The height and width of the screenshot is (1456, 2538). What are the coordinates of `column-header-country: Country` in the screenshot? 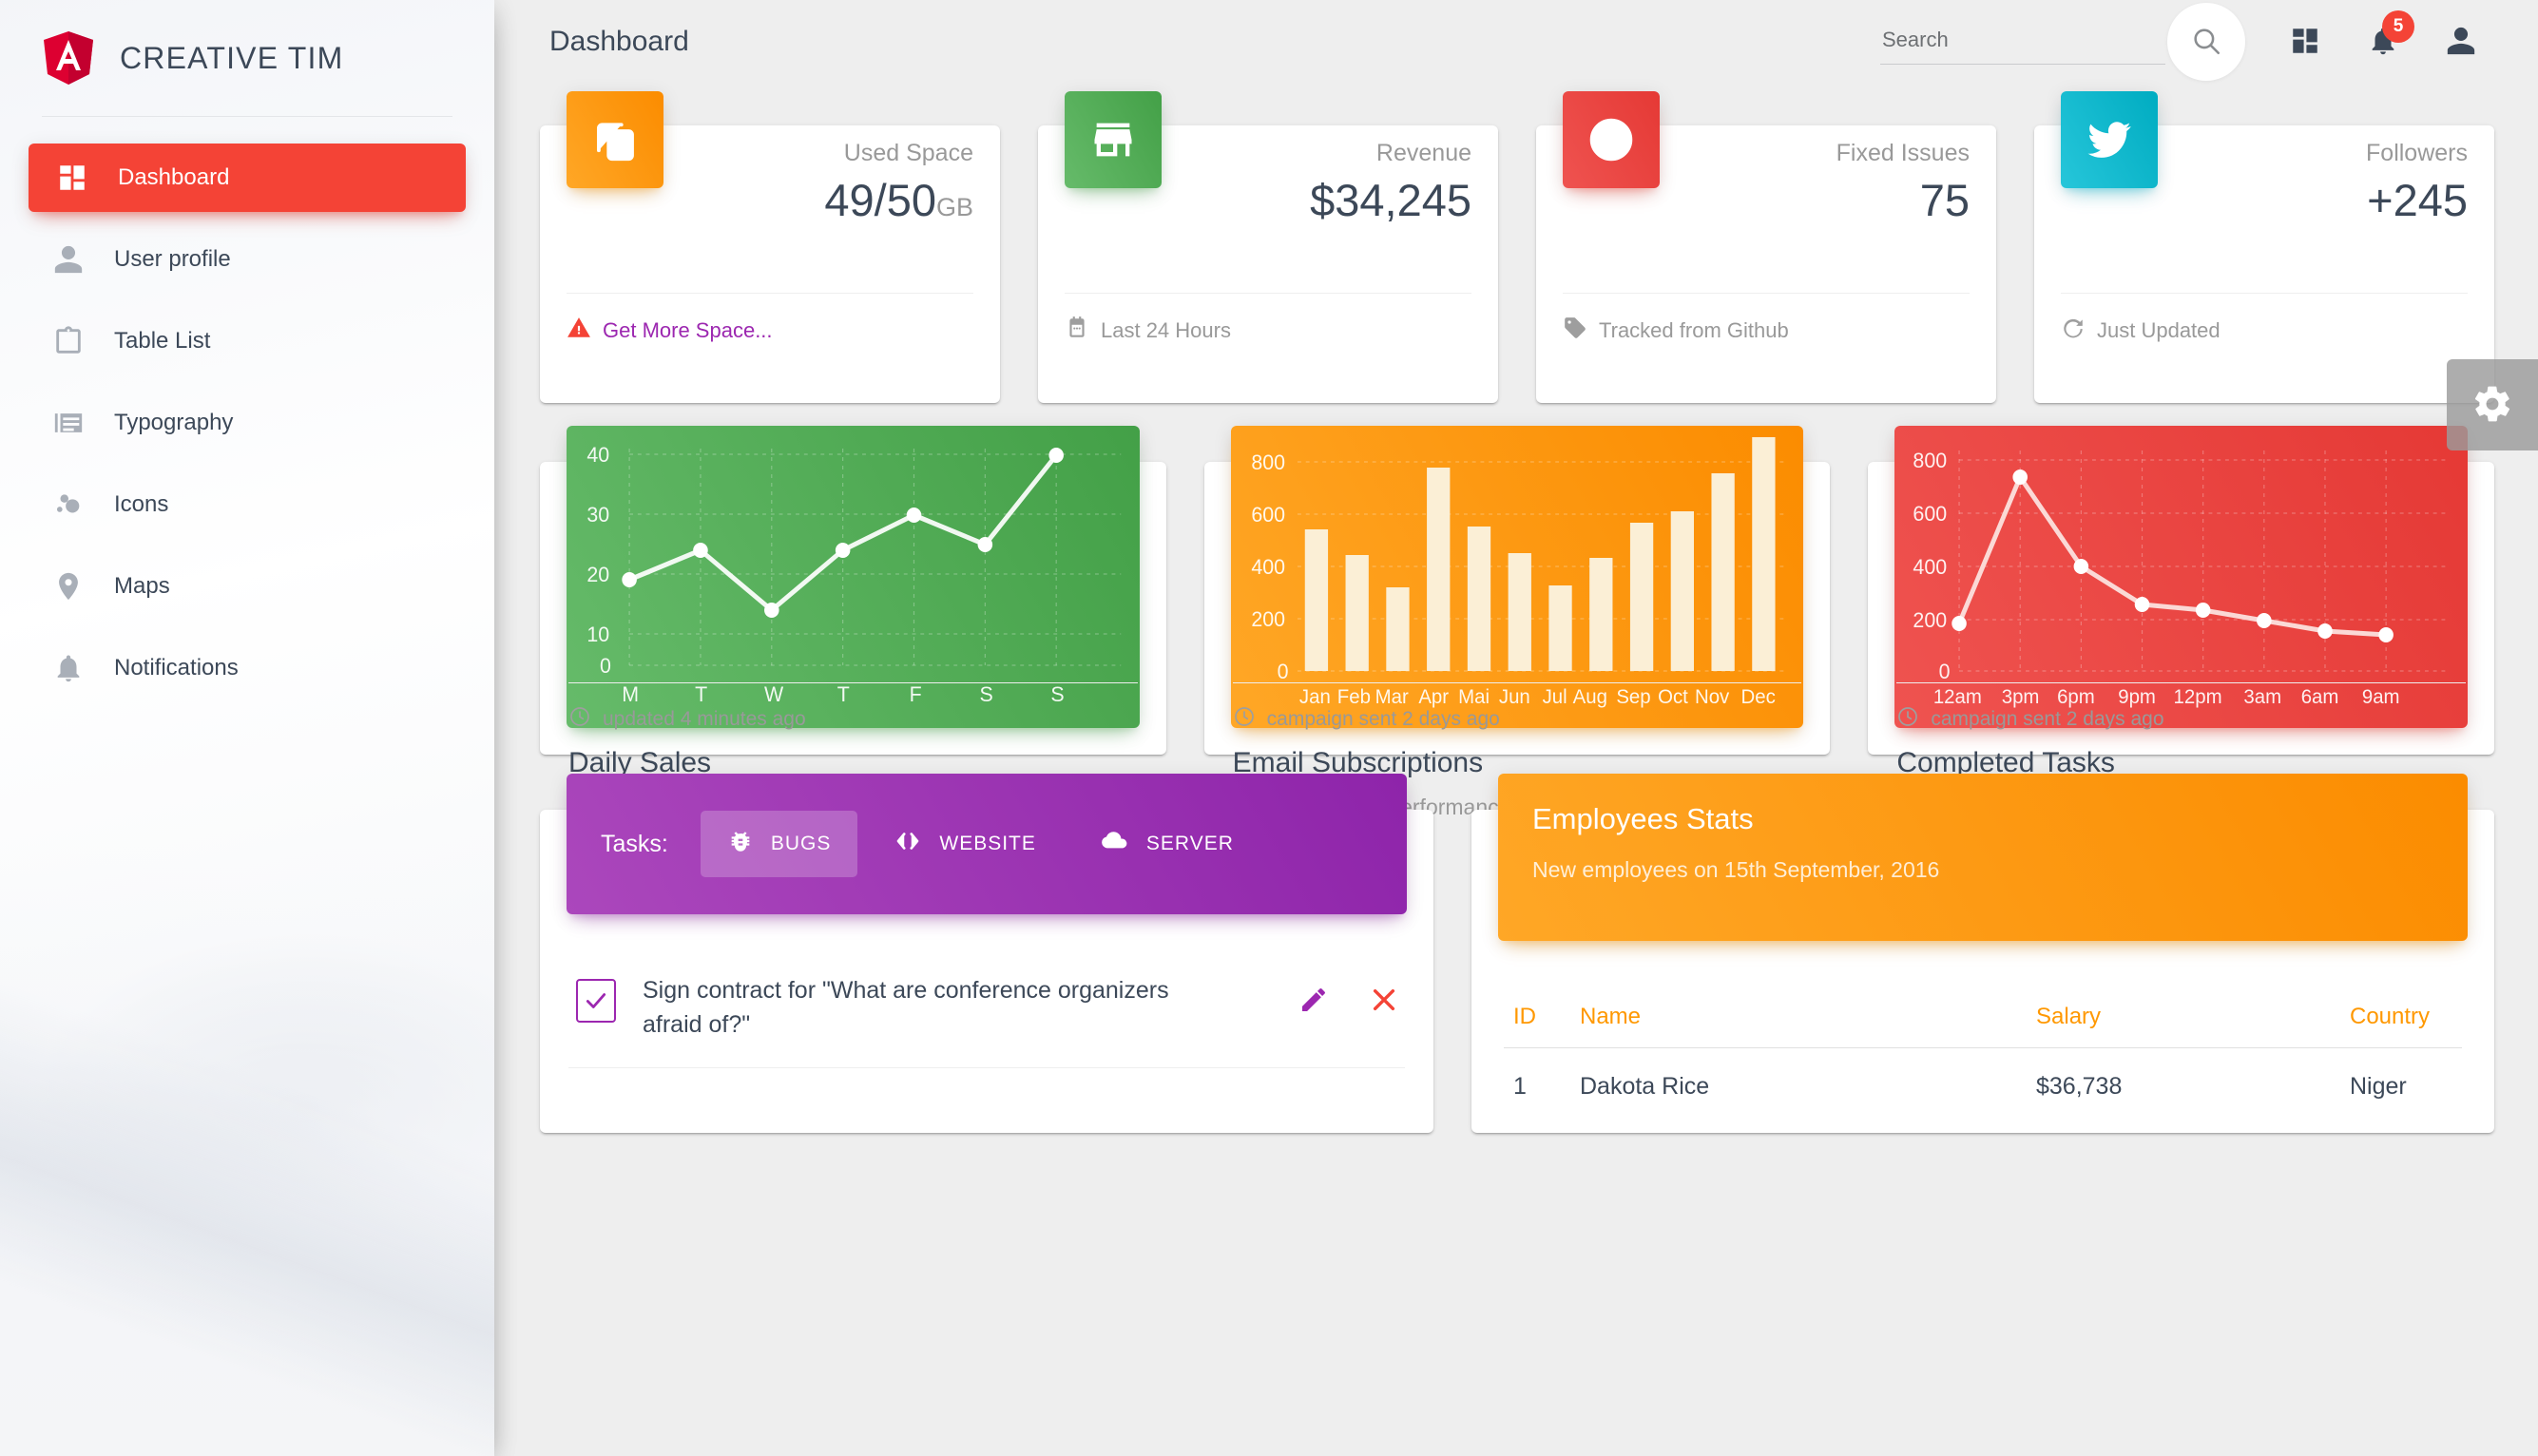 It's located at (2401, 1017).